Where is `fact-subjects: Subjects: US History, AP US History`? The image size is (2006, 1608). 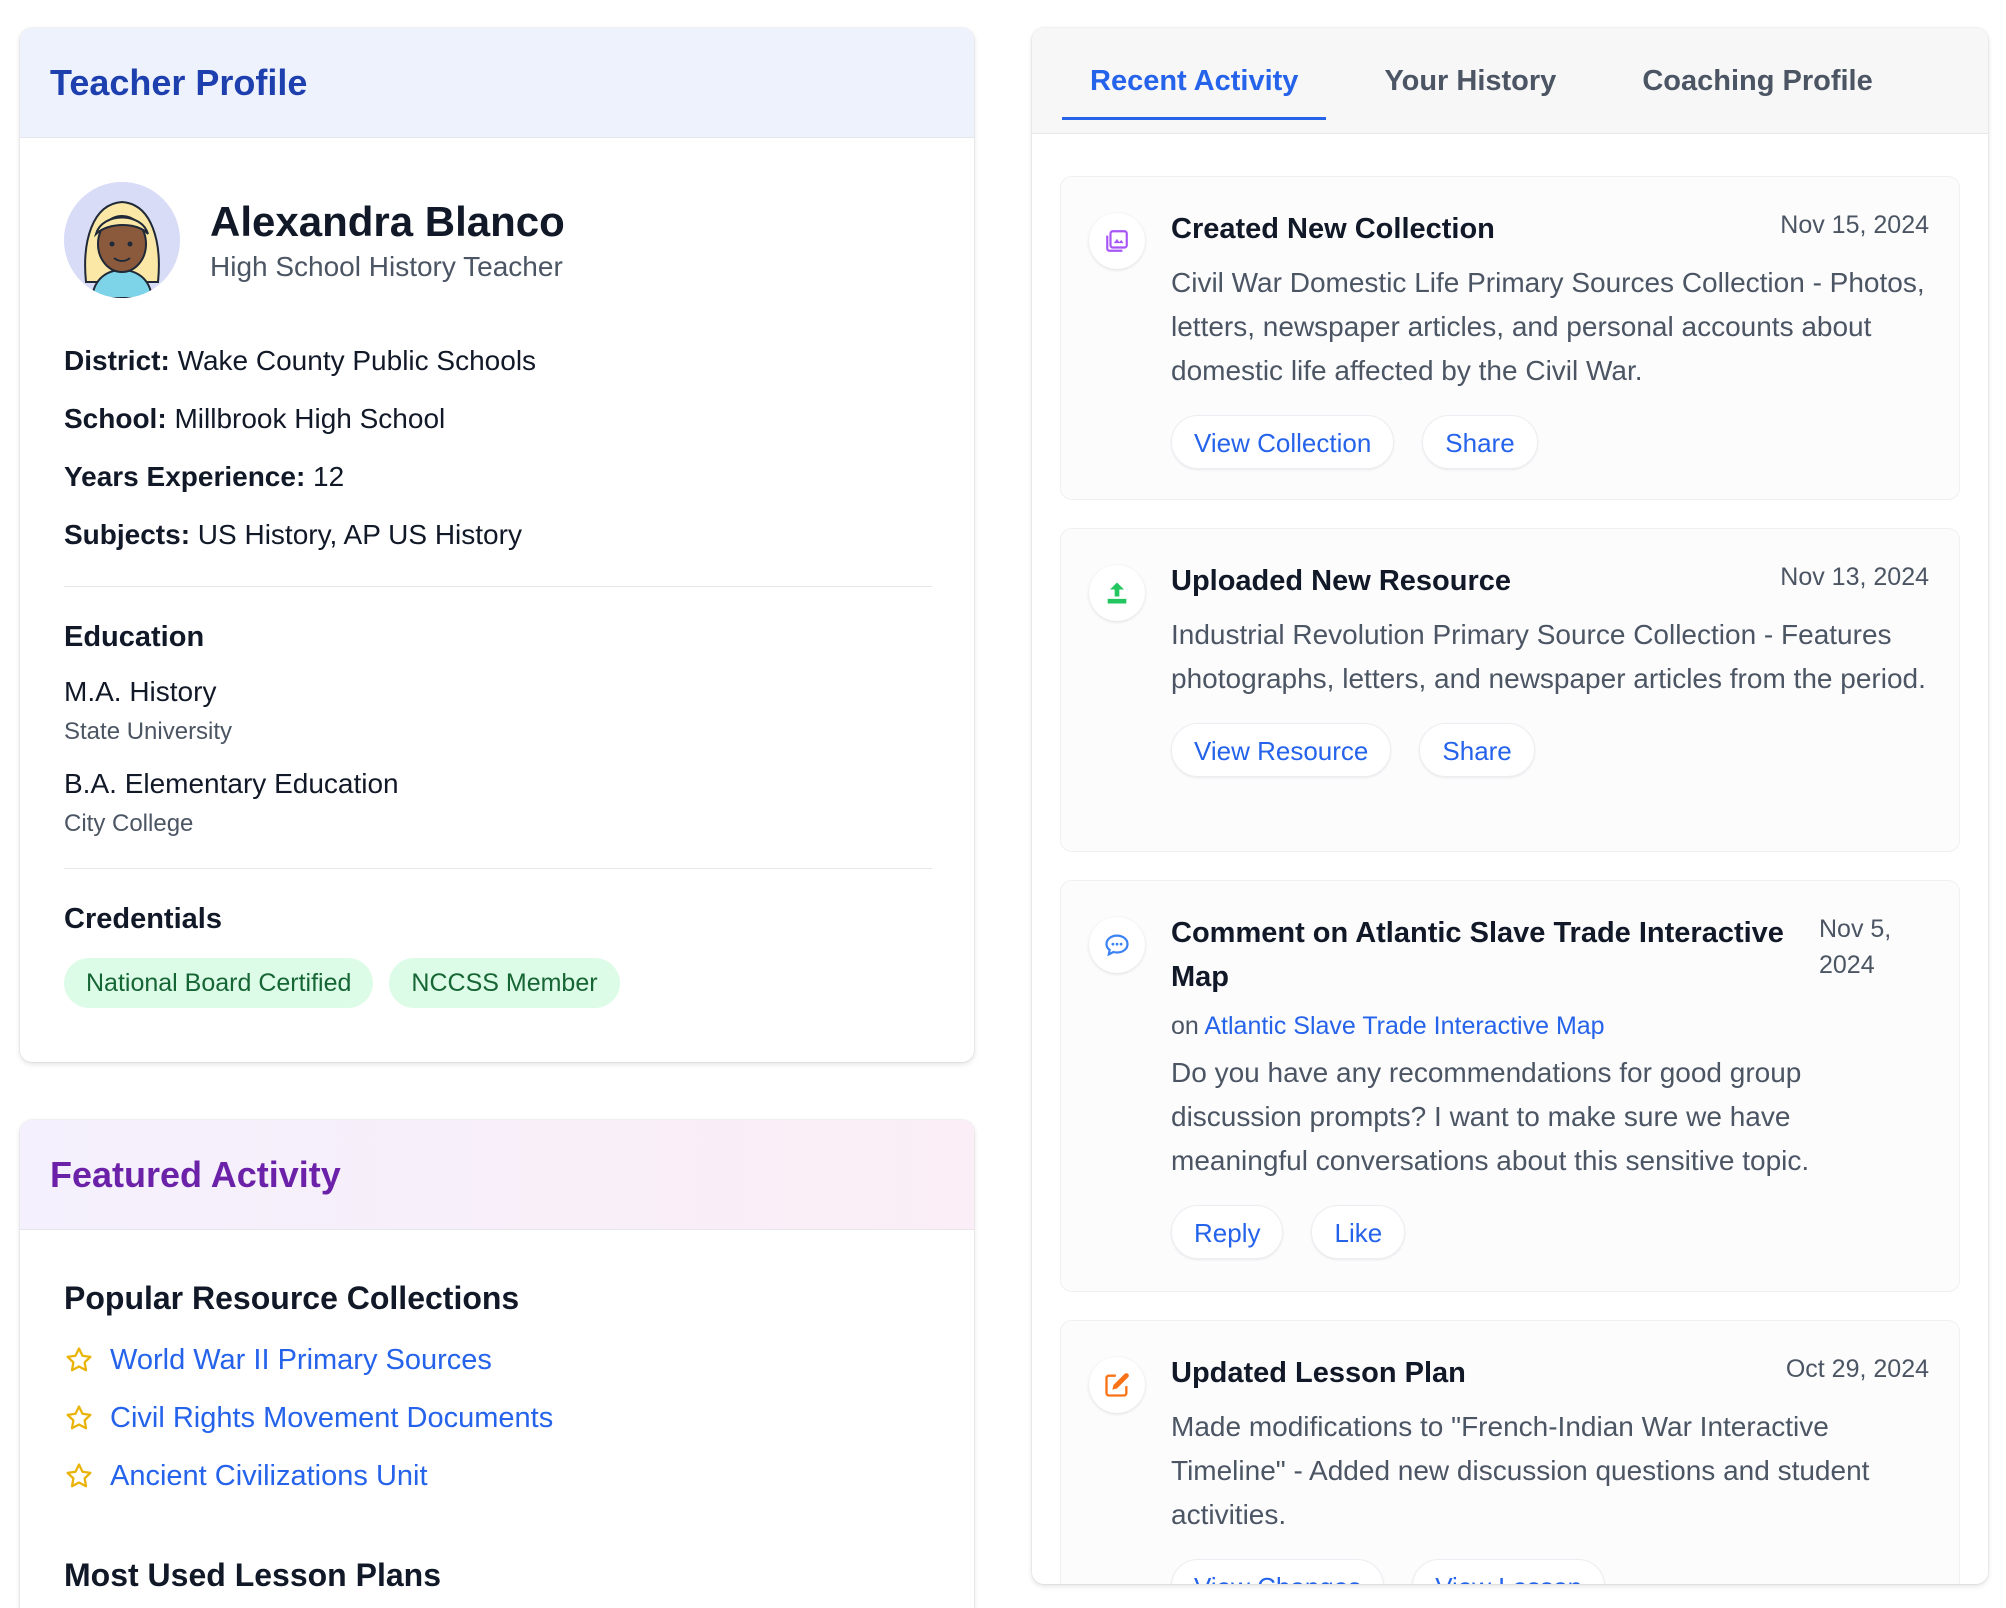
fact-subjects: Subjects: US History, AP US History is located at coordinates (497, 535).